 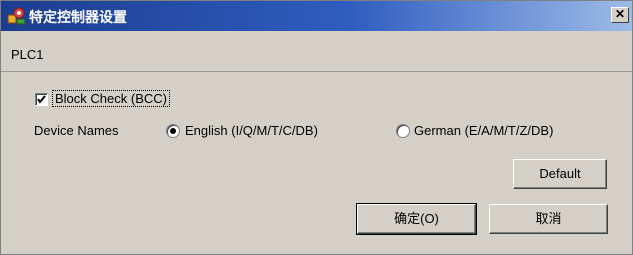 I want to click on ok-button: 确定(O), so click(x=416, y=219).